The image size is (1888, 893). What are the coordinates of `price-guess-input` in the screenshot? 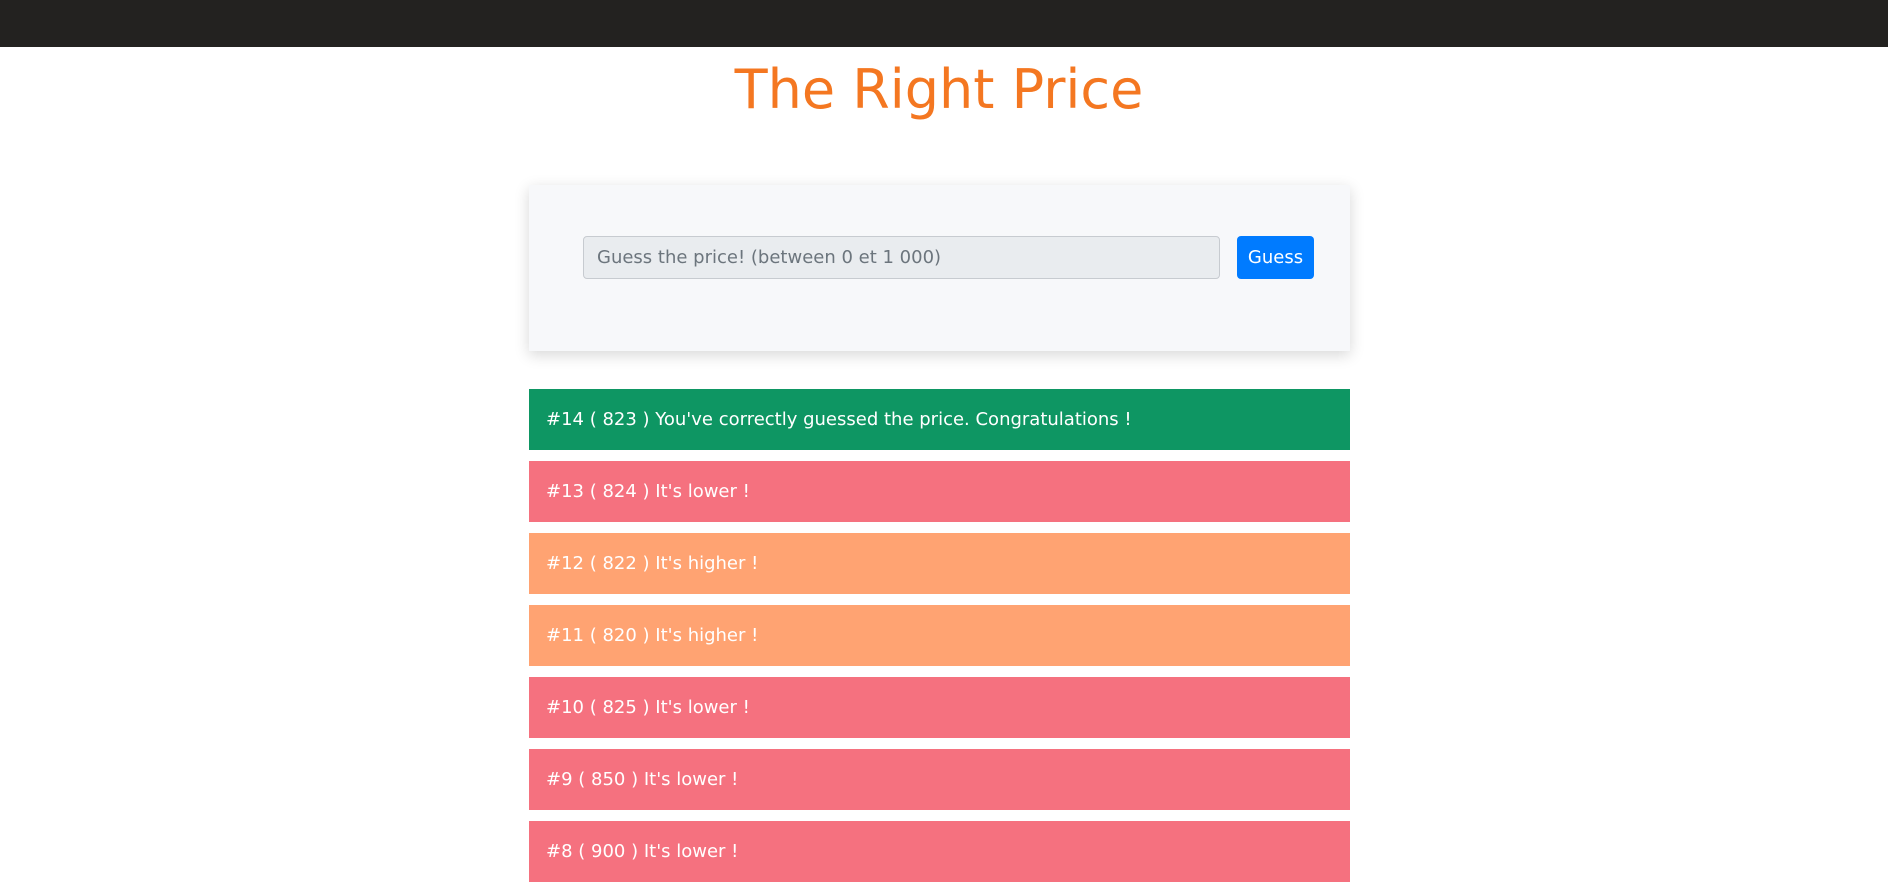 It's located at (901, 257).